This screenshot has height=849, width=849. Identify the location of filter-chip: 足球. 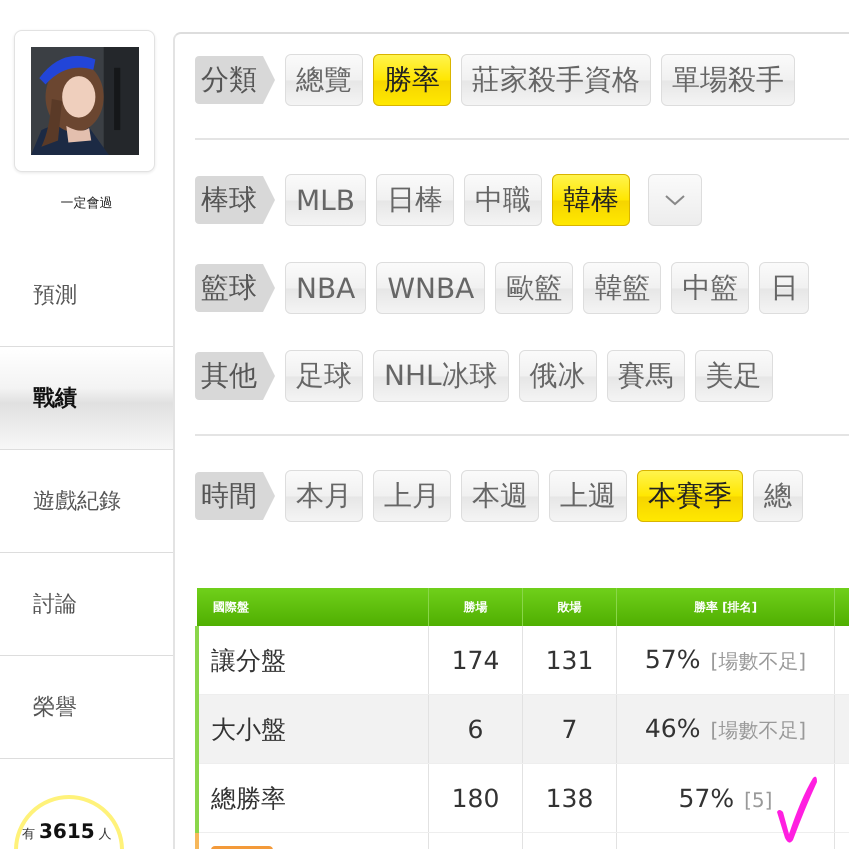
(324, 376).